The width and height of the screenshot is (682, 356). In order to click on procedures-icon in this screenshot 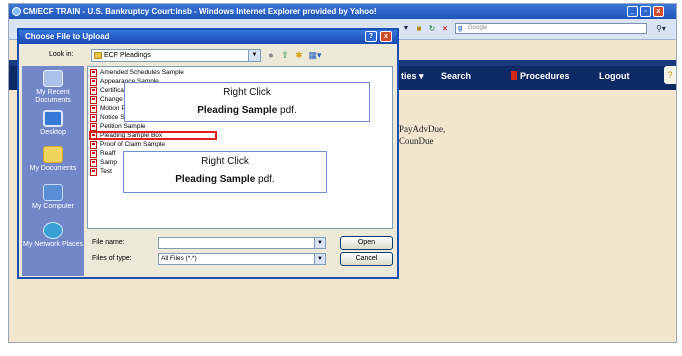, I will do `click(514, 75)`.